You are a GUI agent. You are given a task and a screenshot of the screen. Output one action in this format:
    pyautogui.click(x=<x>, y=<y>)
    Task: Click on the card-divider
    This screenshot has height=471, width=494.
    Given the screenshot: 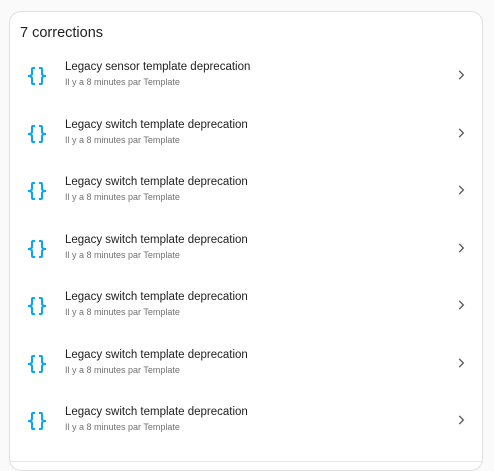 What is the action you would take?
    pyautogui.click(x=246, y=461)
    